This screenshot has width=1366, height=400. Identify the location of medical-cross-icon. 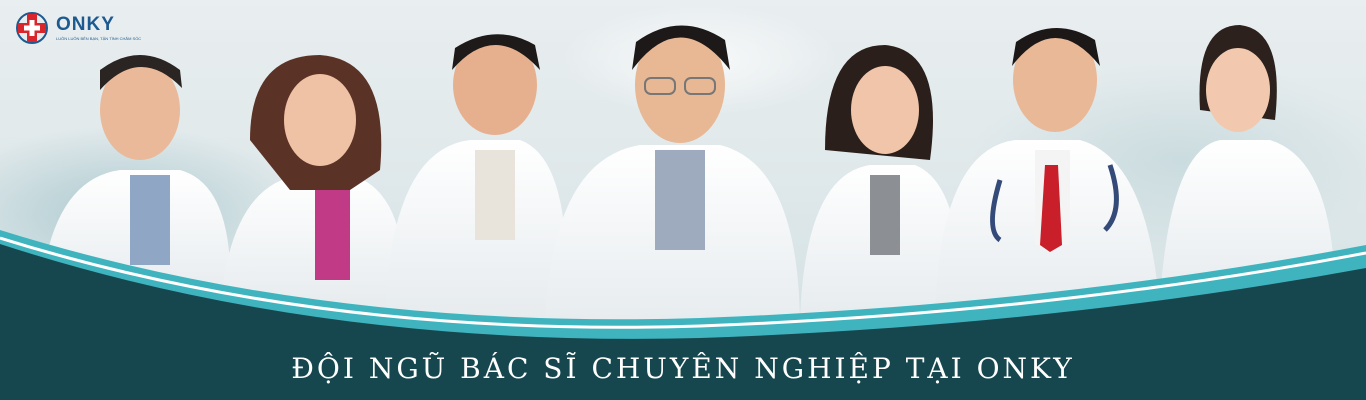
(32, 28).